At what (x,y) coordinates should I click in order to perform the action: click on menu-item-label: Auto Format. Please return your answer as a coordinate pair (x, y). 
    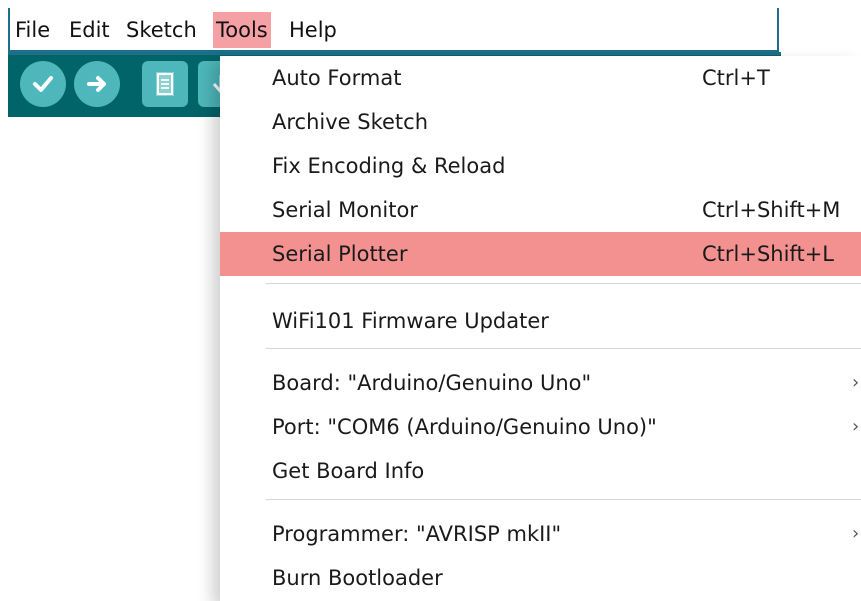
    Looking at the image, I should click on (337, 78).